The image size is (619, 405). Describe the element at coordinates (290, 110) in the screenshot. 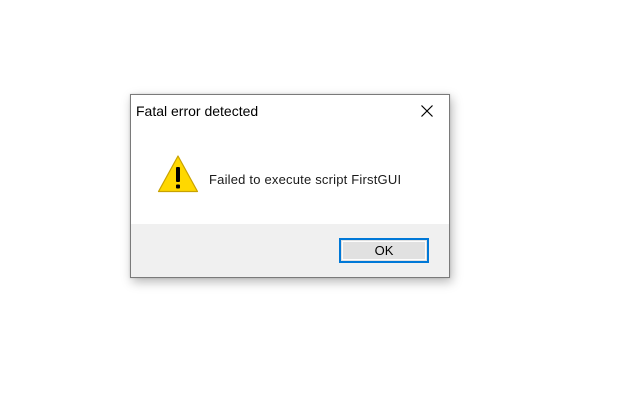

I see `title-bar: Fatal error detected` at that location.